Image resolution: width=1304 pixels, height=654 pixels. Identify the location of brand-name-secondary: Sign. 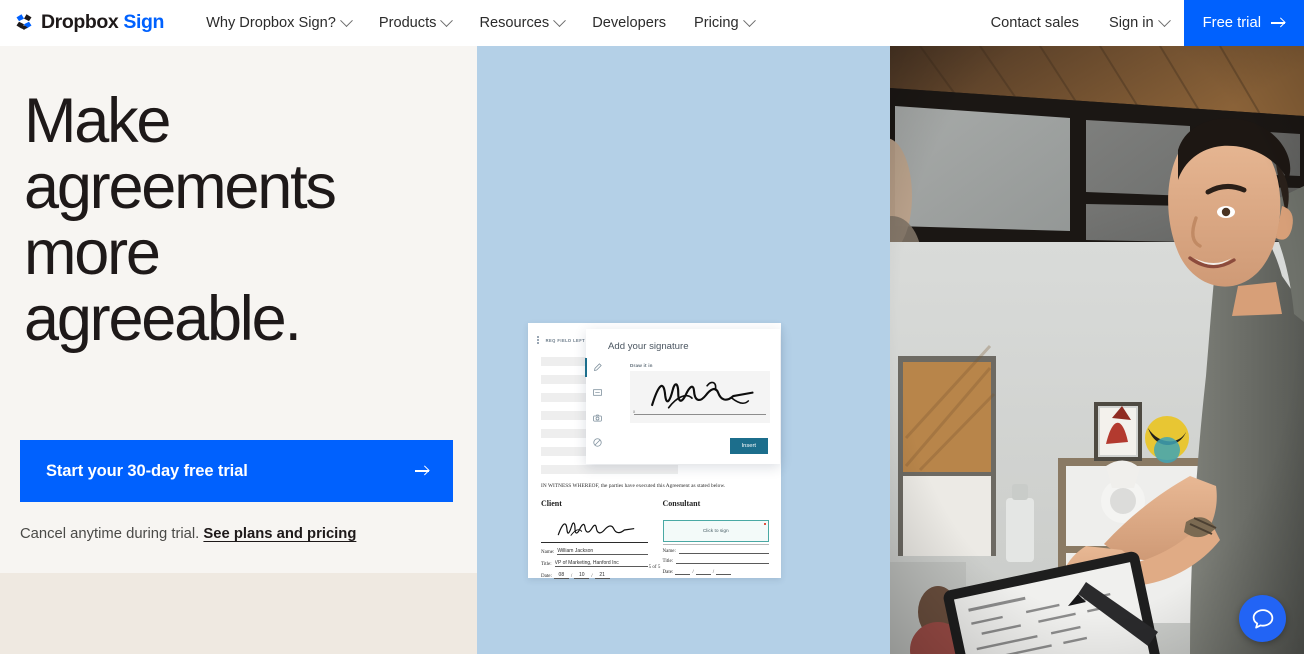
(144, 22).